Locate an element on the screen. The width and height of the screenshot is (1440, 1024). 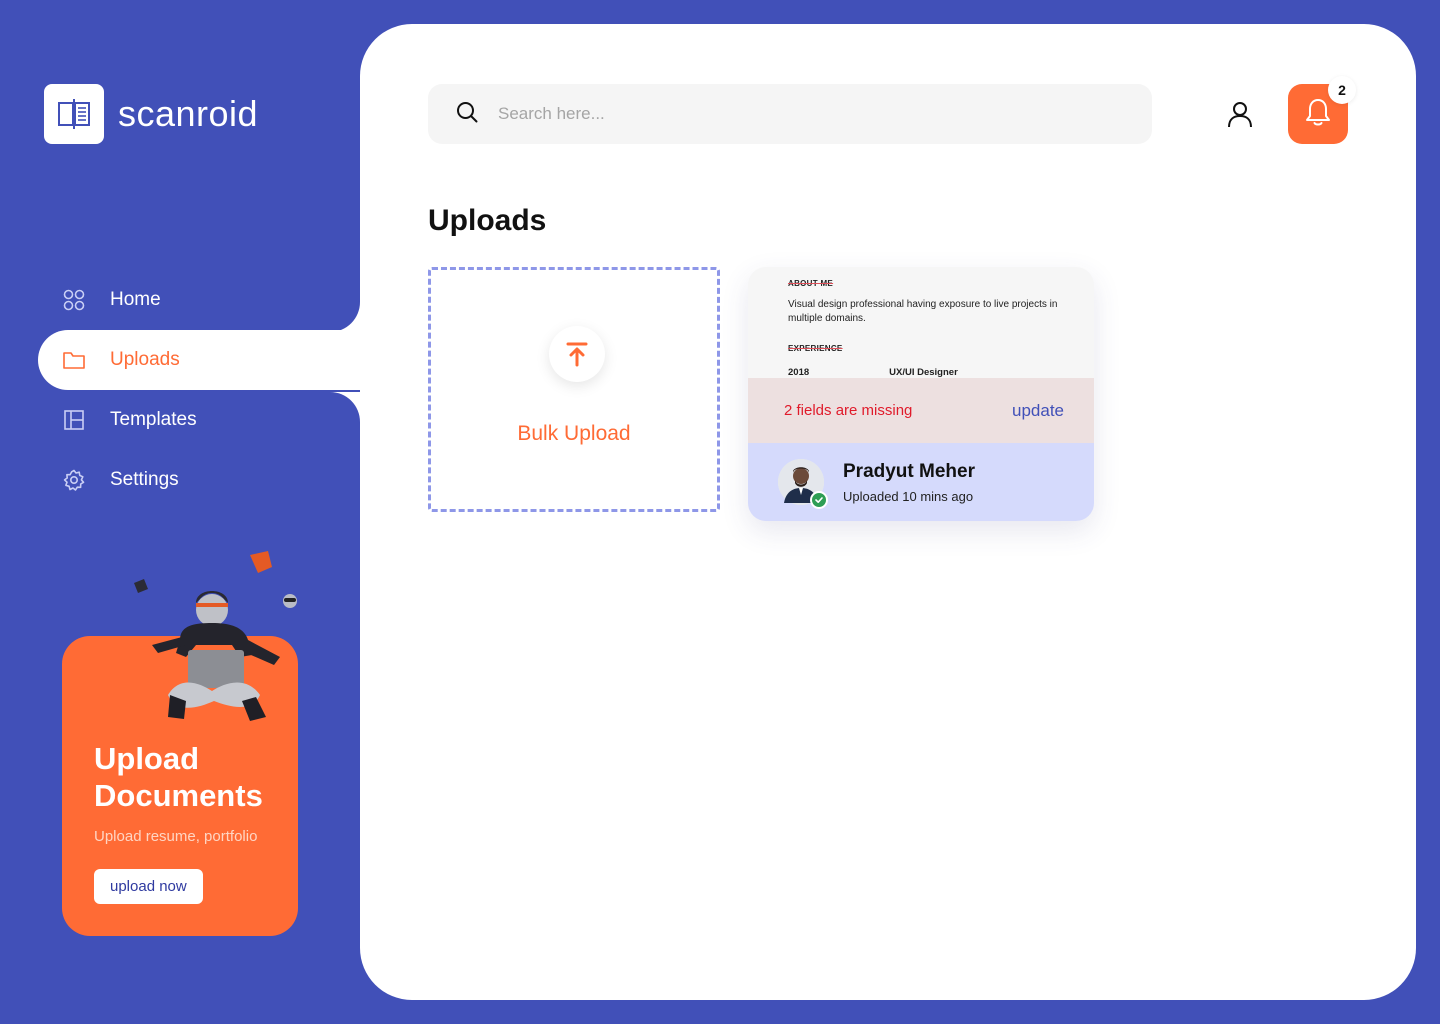
update-link: update is located at coordinates (1038, 411).